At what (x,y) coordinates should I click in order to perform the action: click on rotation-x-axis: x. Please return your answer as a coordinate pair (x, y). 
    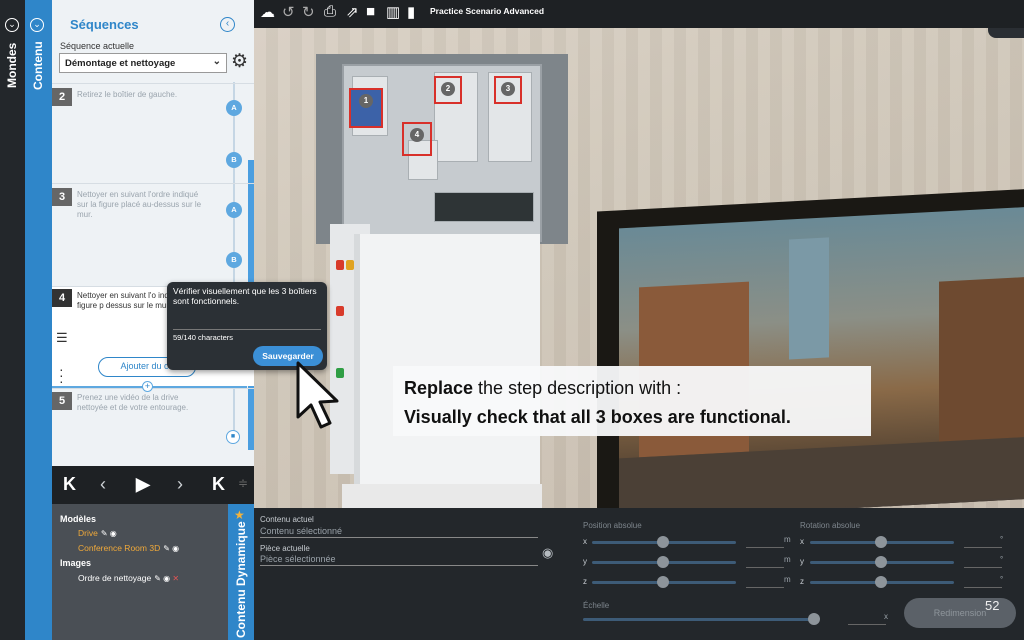
    Looking at the image, I should click on (802, 541).